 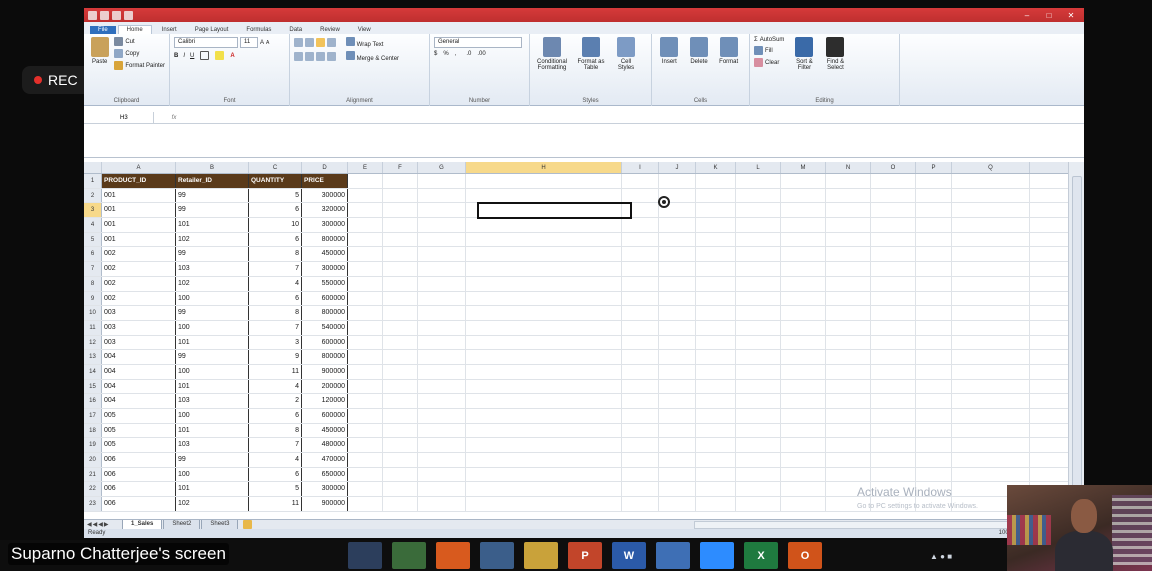 What do you see at coordinates (212, 357) in the screenshot?
I see `cell-b13: 99` at bounding box center [212, 357].